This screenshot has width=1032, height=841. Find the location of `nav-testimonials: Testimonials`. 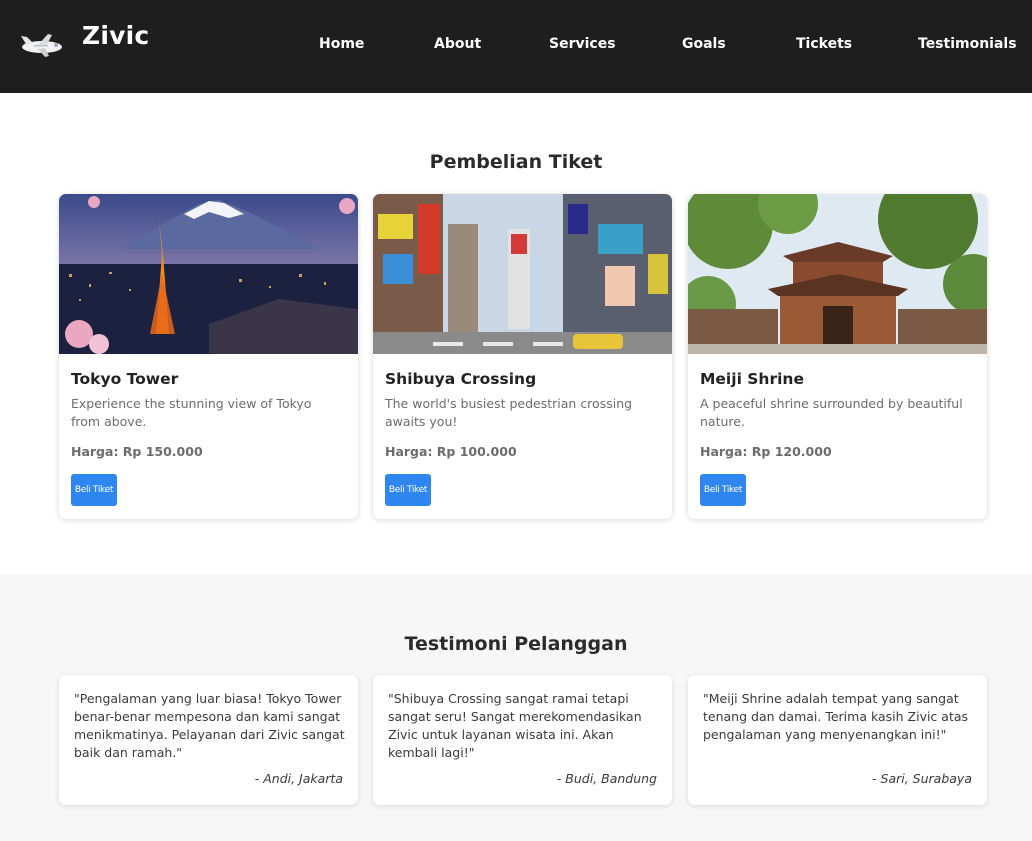

nav-testimonials: Testimonials is located at coordinates (967, 44).